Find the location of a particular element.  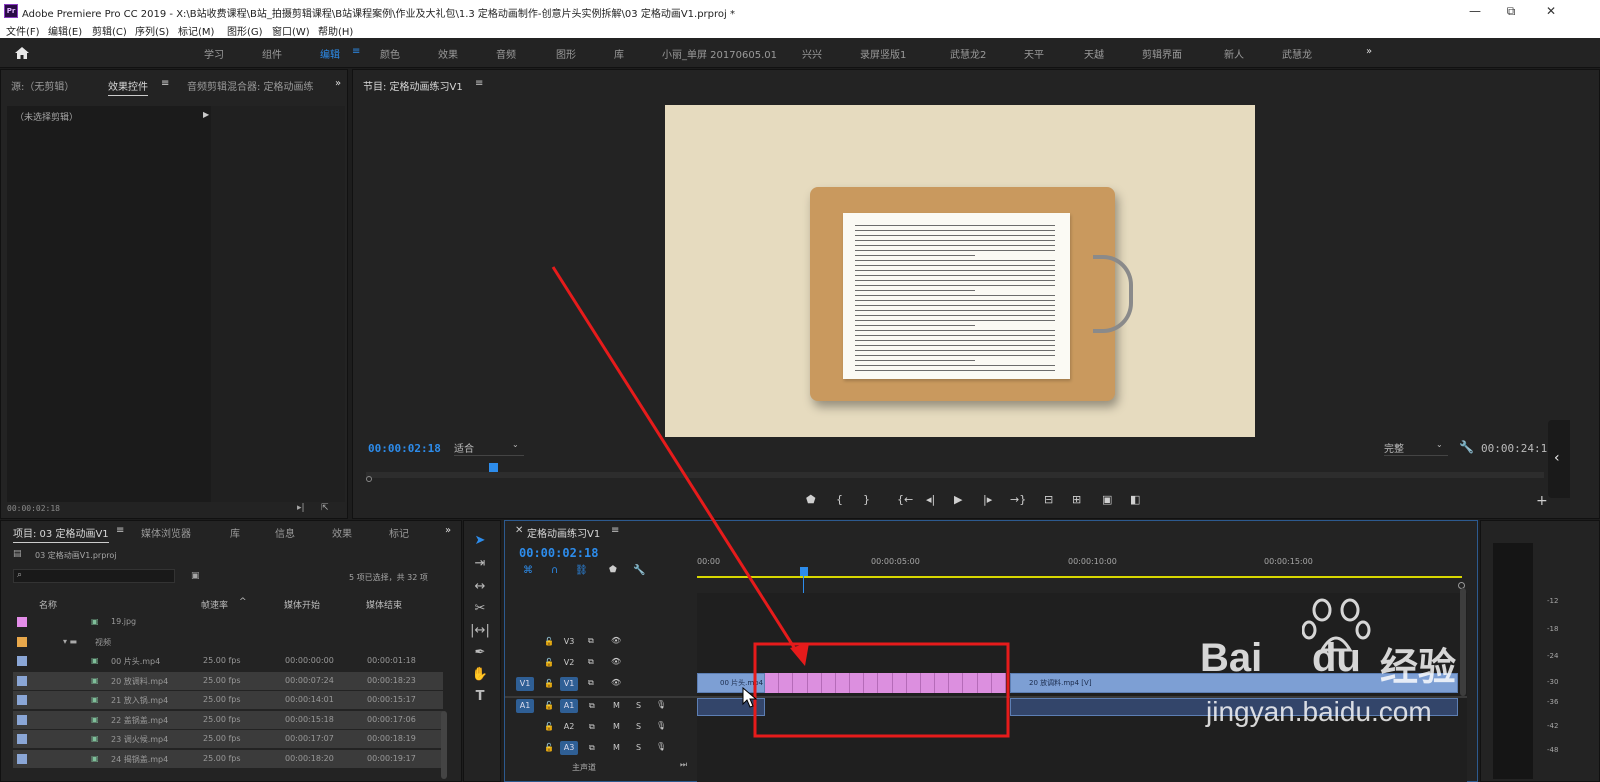

annotation-arrow-line is located at coordinates (677, 463).